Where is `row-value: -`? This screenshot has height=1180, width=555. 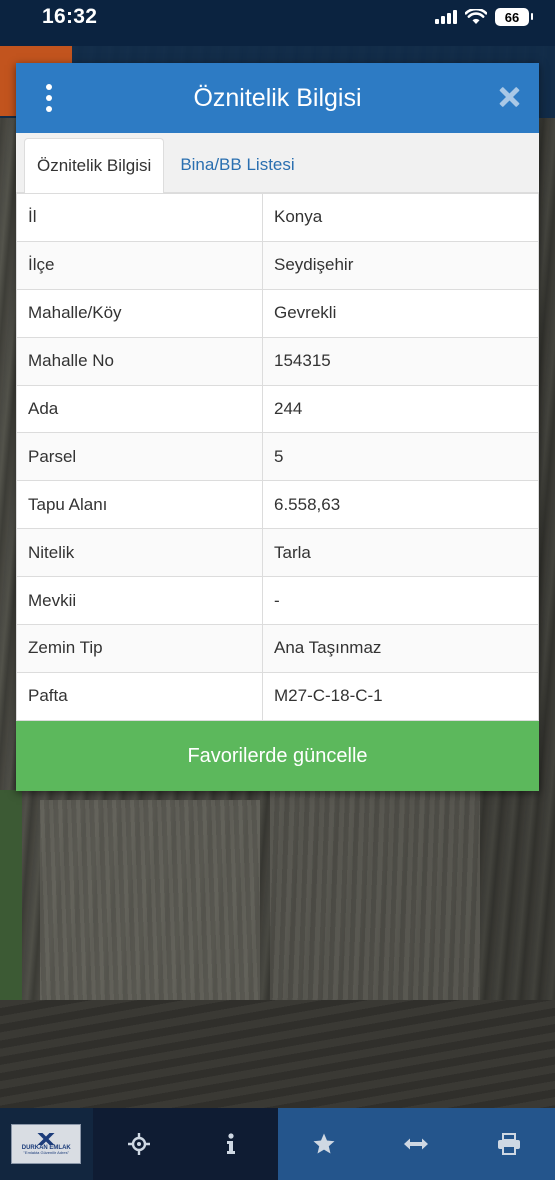
row-value: - is located at coordinates (400, 601).